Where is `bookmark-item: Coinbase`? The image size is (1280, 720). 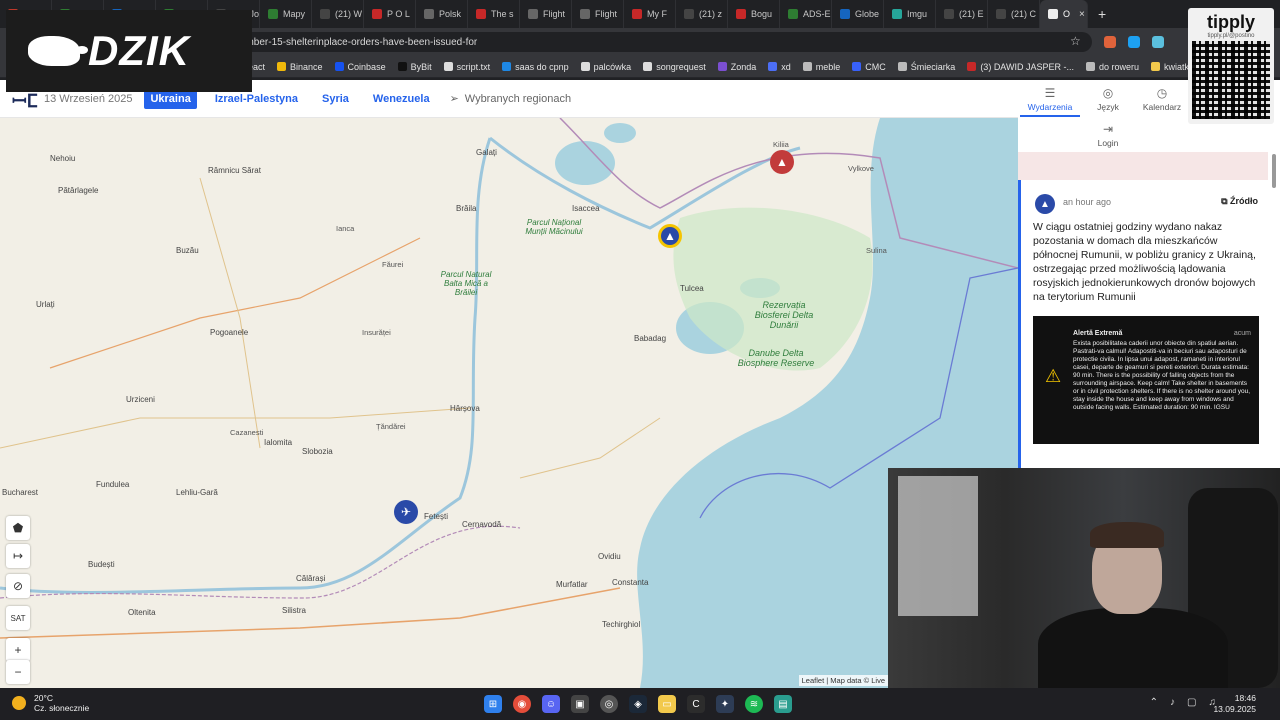 bookmark-item: Coinbase is located at coordinates (360, 67).